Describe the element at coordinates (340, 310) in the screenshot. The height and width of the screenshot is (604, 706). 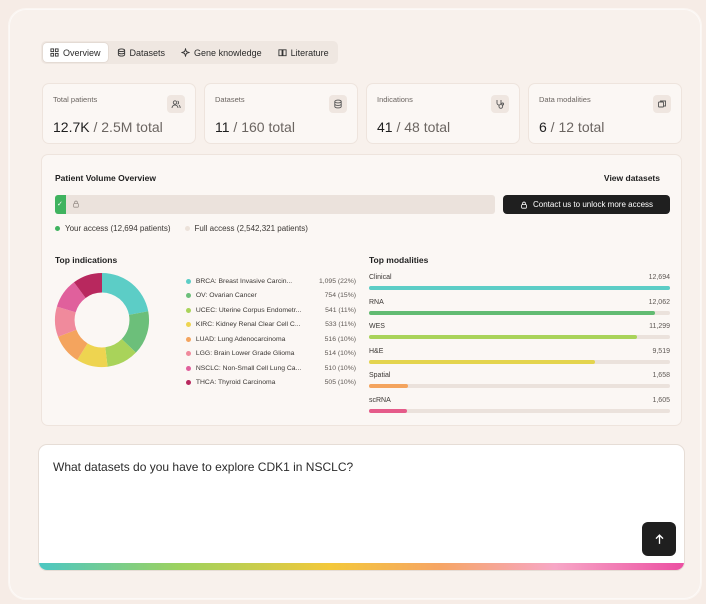
I see `indication-count: 541 (11%)` at that location.